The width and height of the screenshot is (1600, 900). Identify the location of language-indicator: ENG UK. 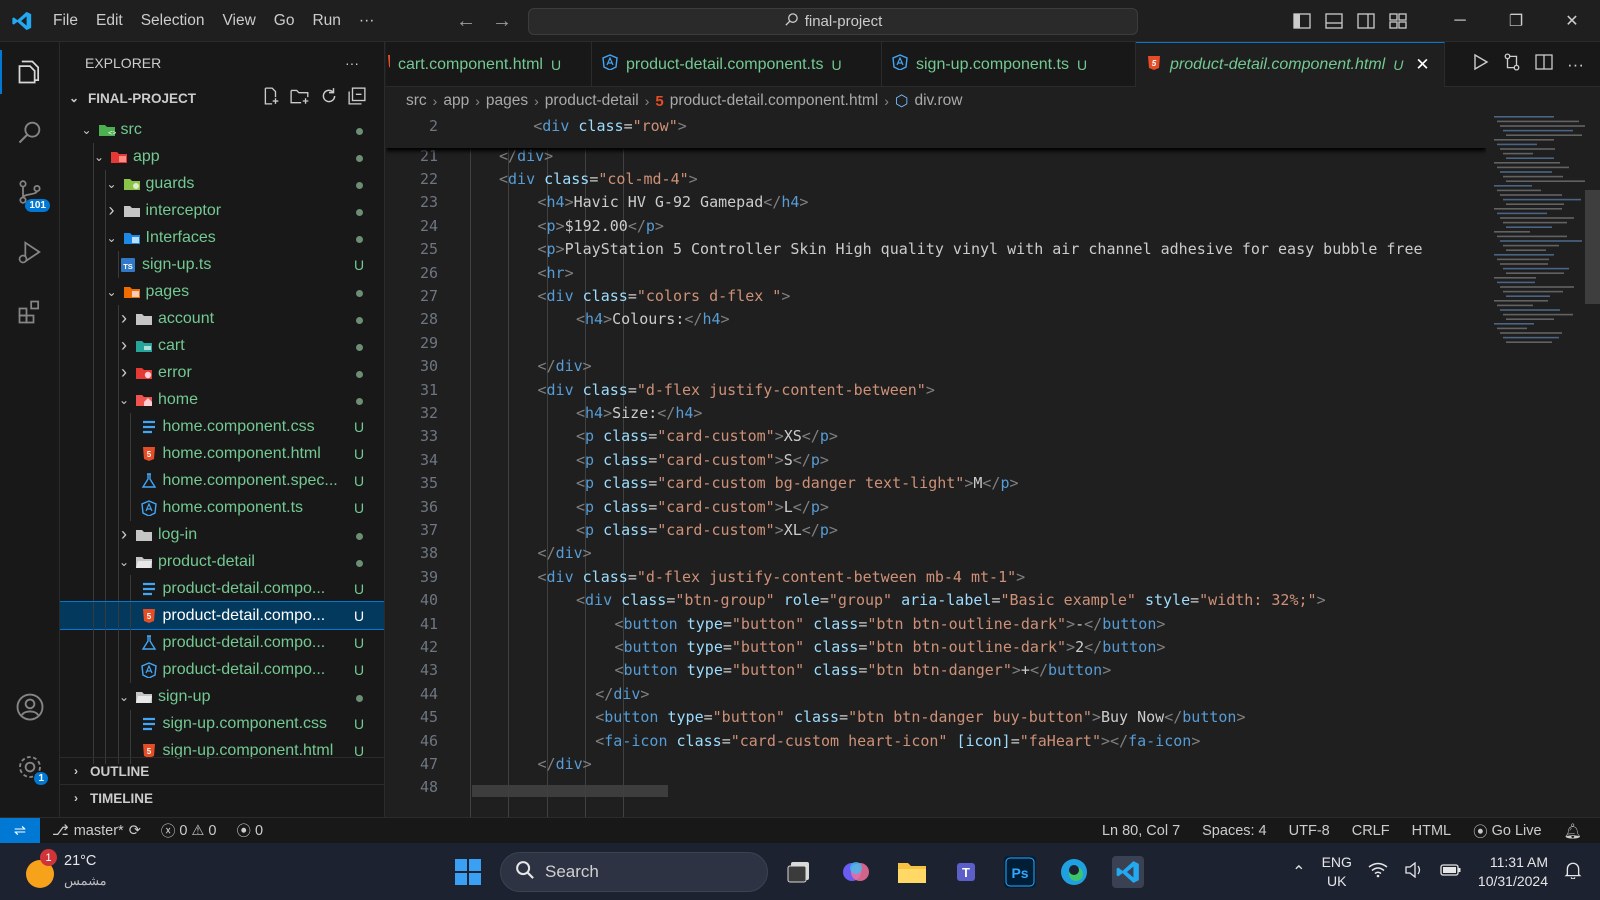
(1337, 872).